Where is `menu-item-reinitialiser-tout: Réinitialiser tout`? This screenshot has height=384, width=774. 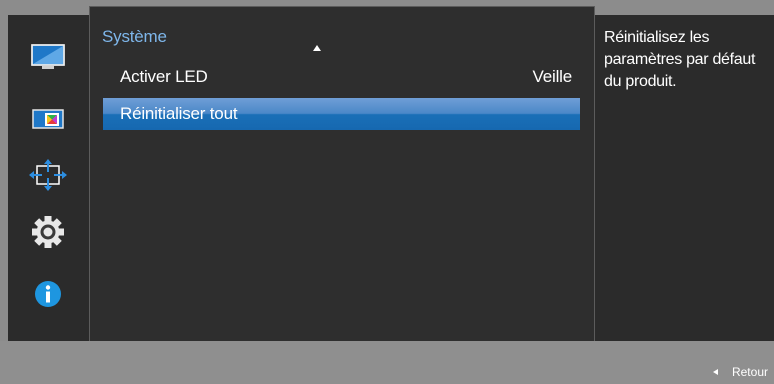
menu-item-reinitialiser-tout: Réinitialiser tout is located at coordinates (341, 114).